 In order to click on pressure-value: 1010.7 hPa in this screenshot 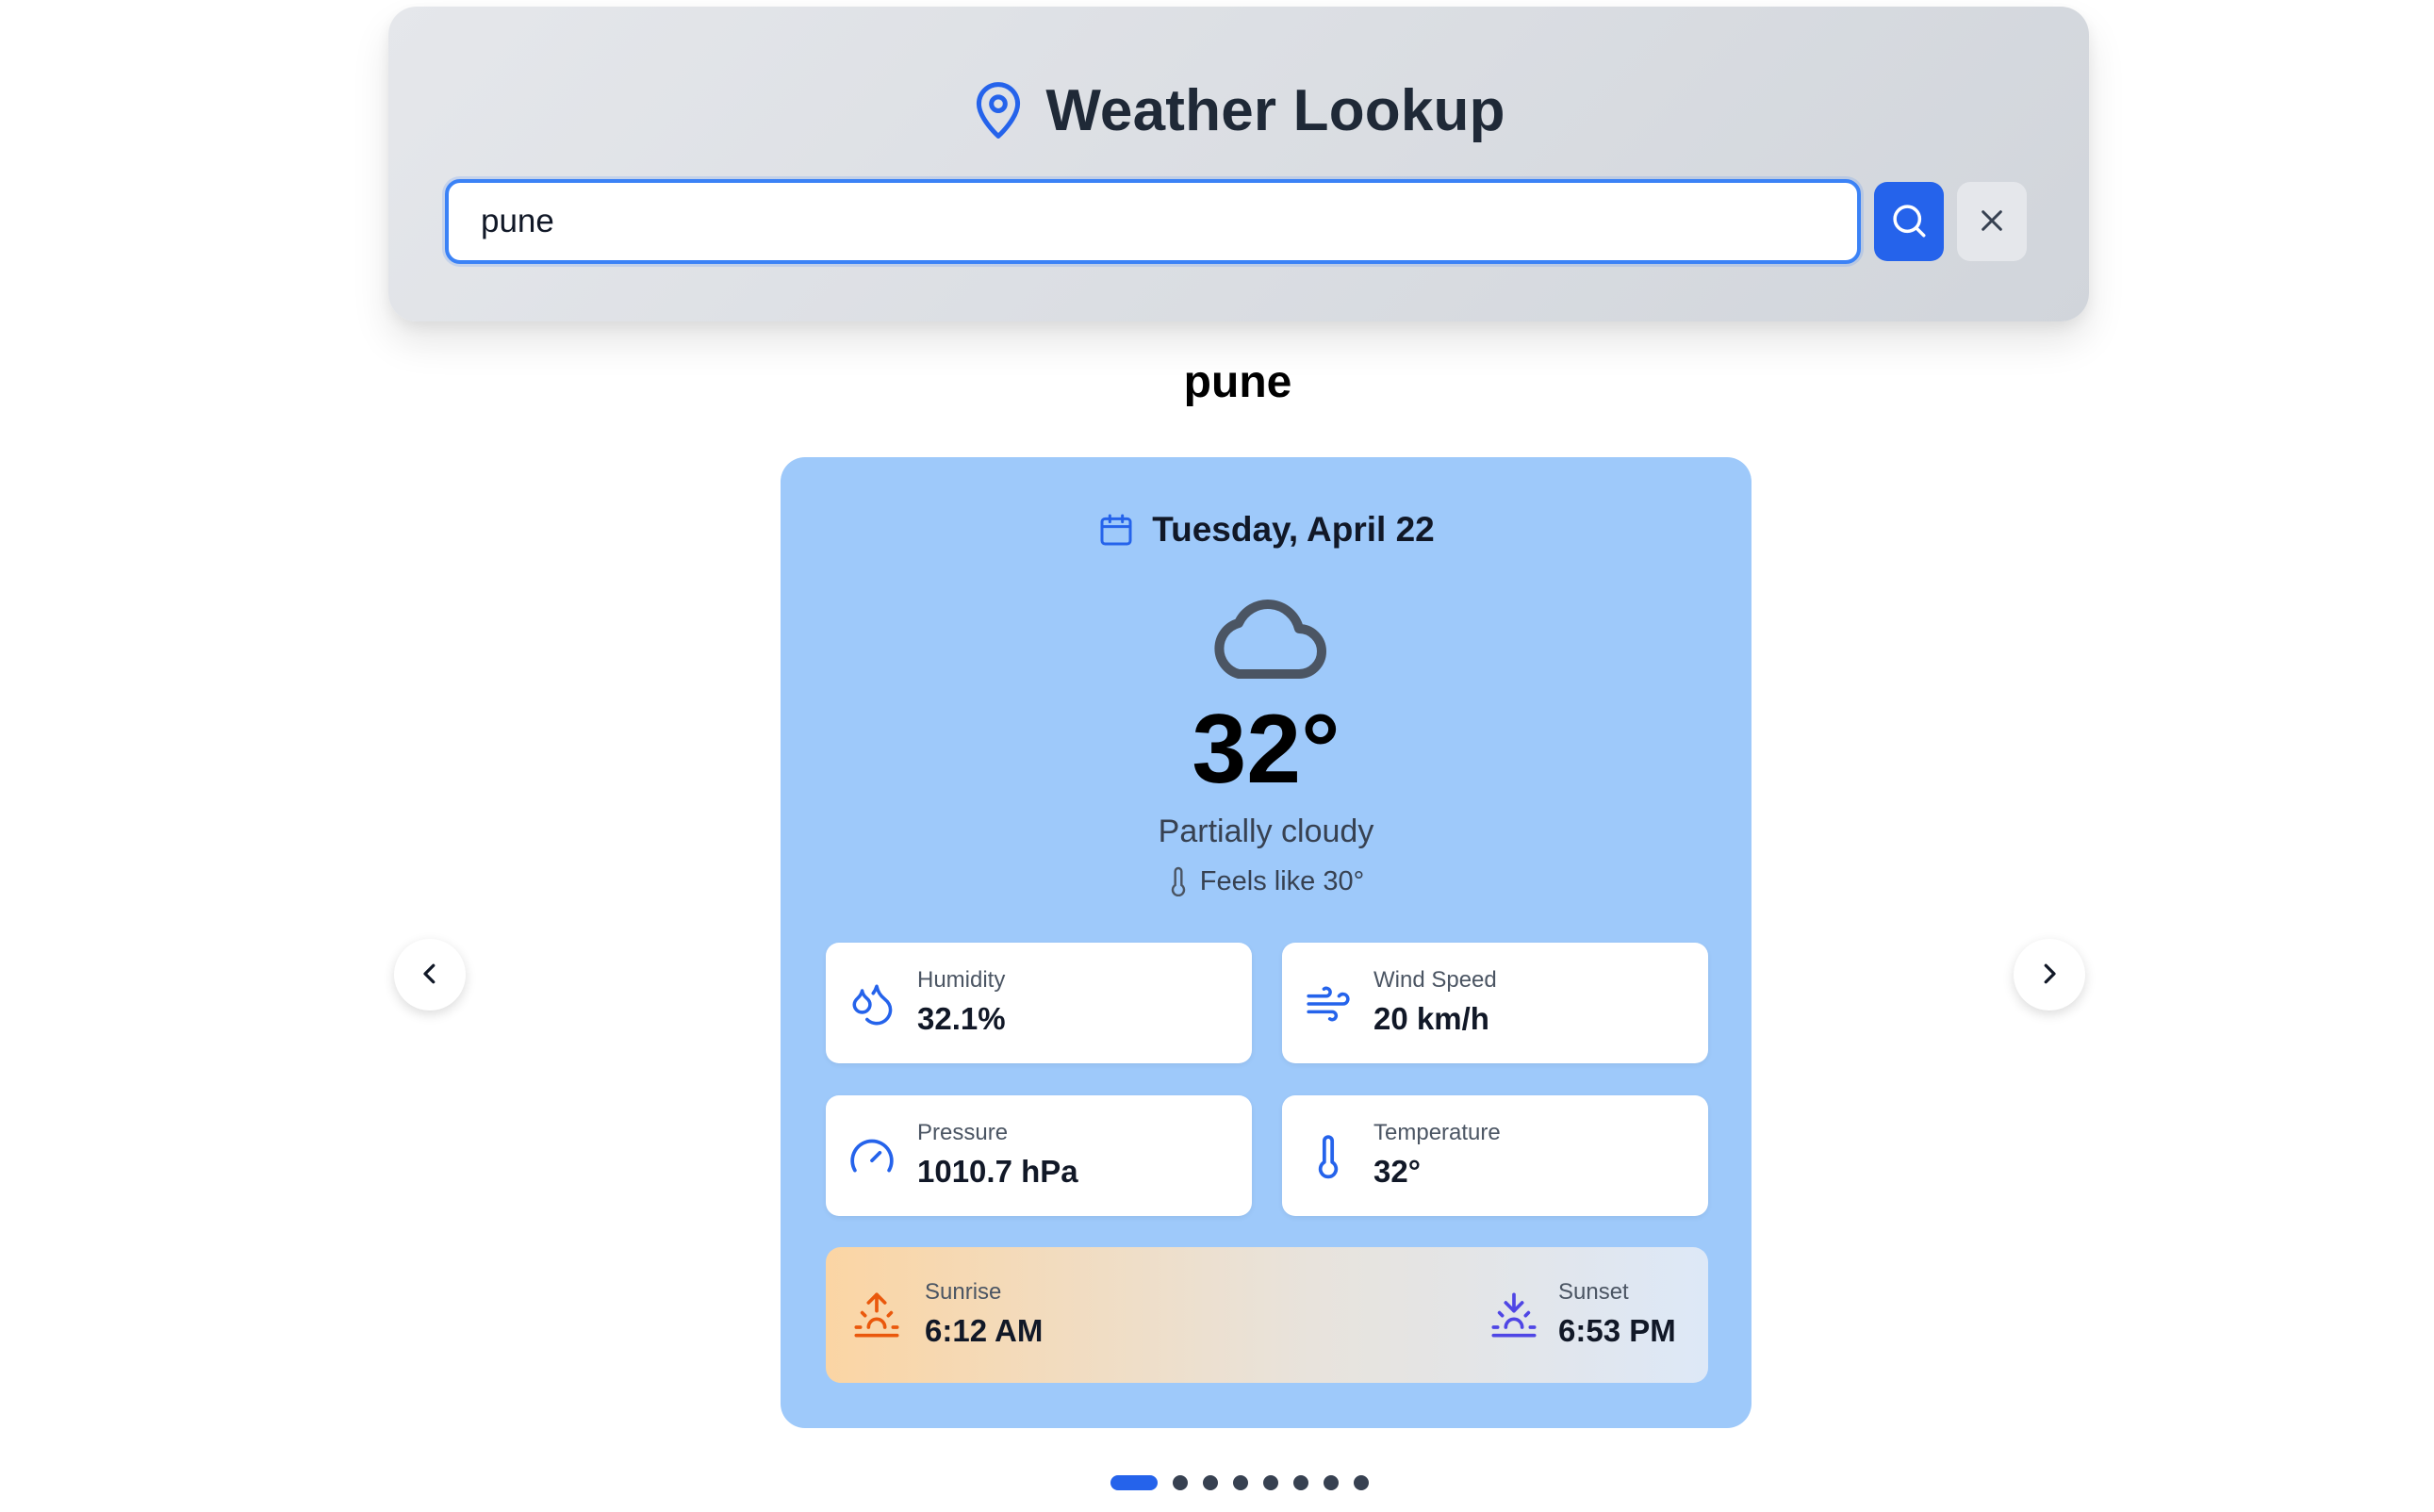, I will do `click(997, 1171)`.